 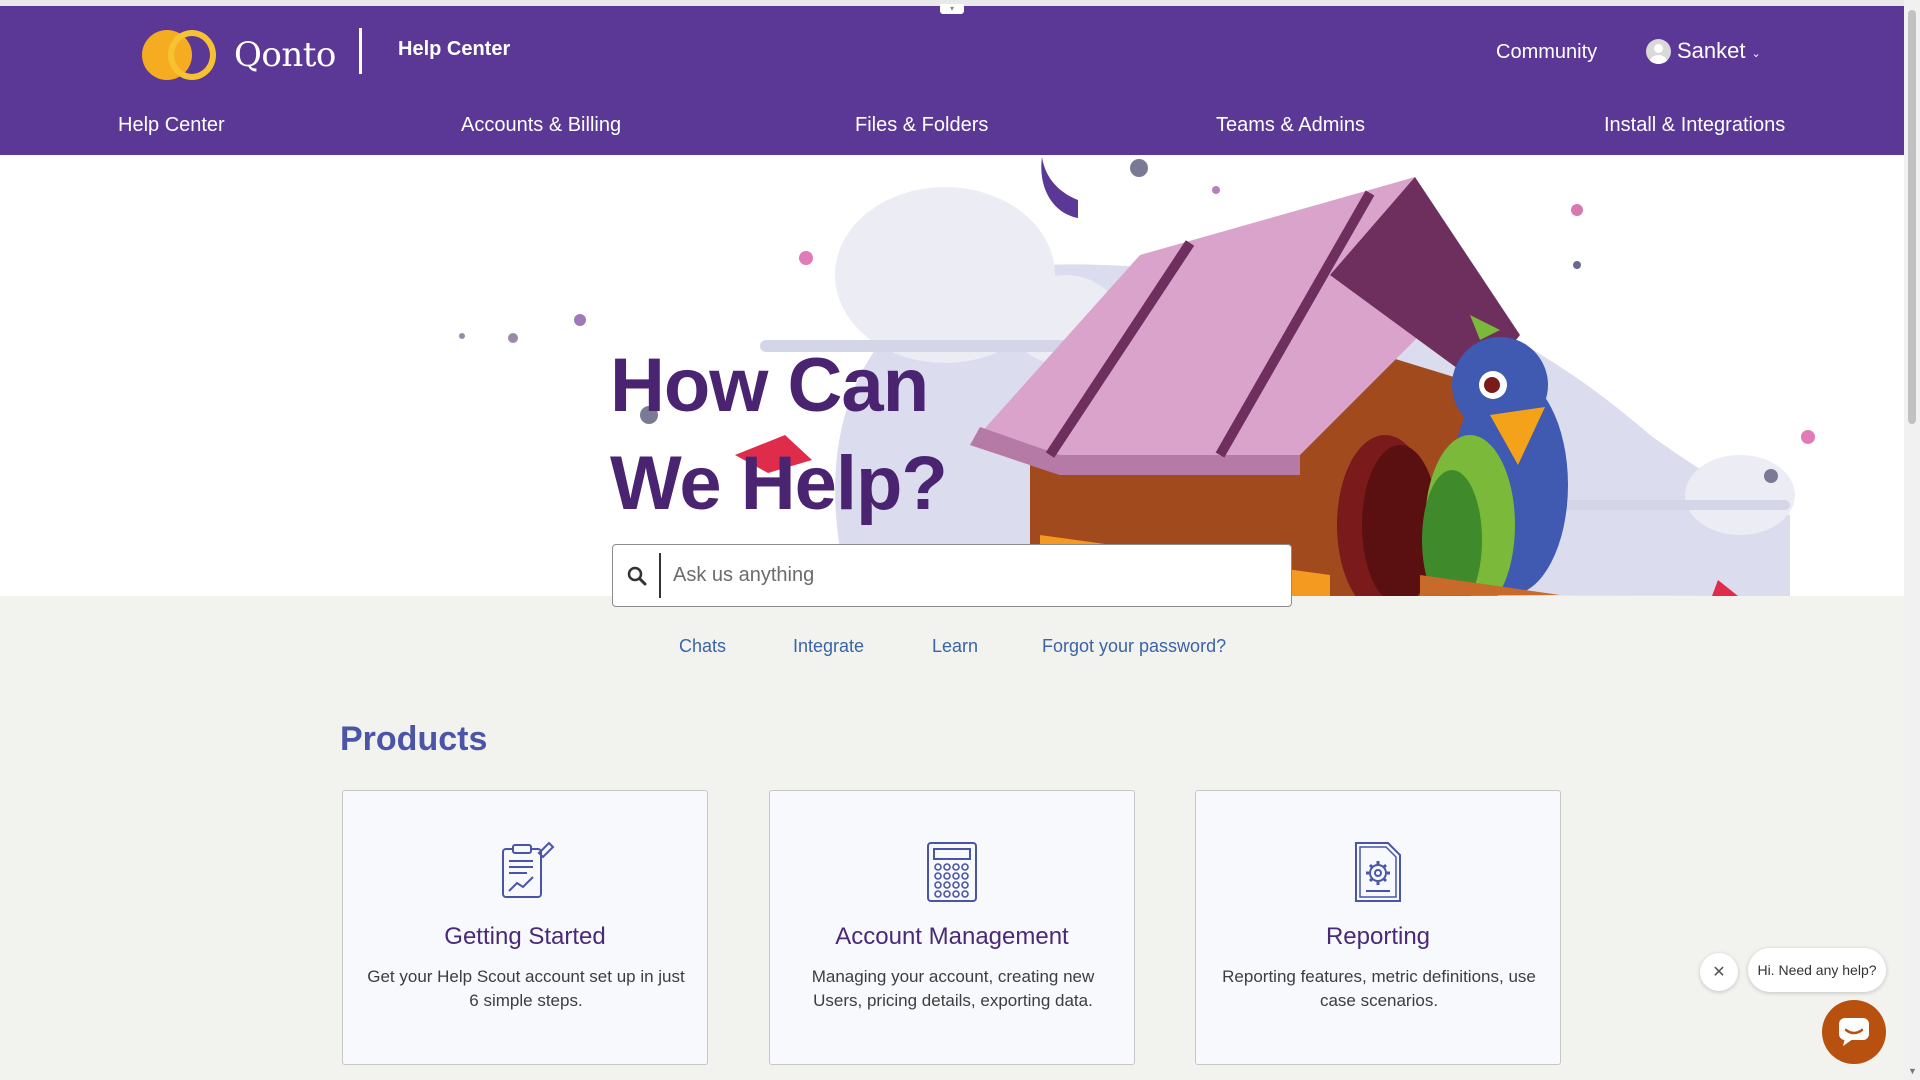 I want to click on hero-title: How Can We Help?, so click(x=779, y=435).